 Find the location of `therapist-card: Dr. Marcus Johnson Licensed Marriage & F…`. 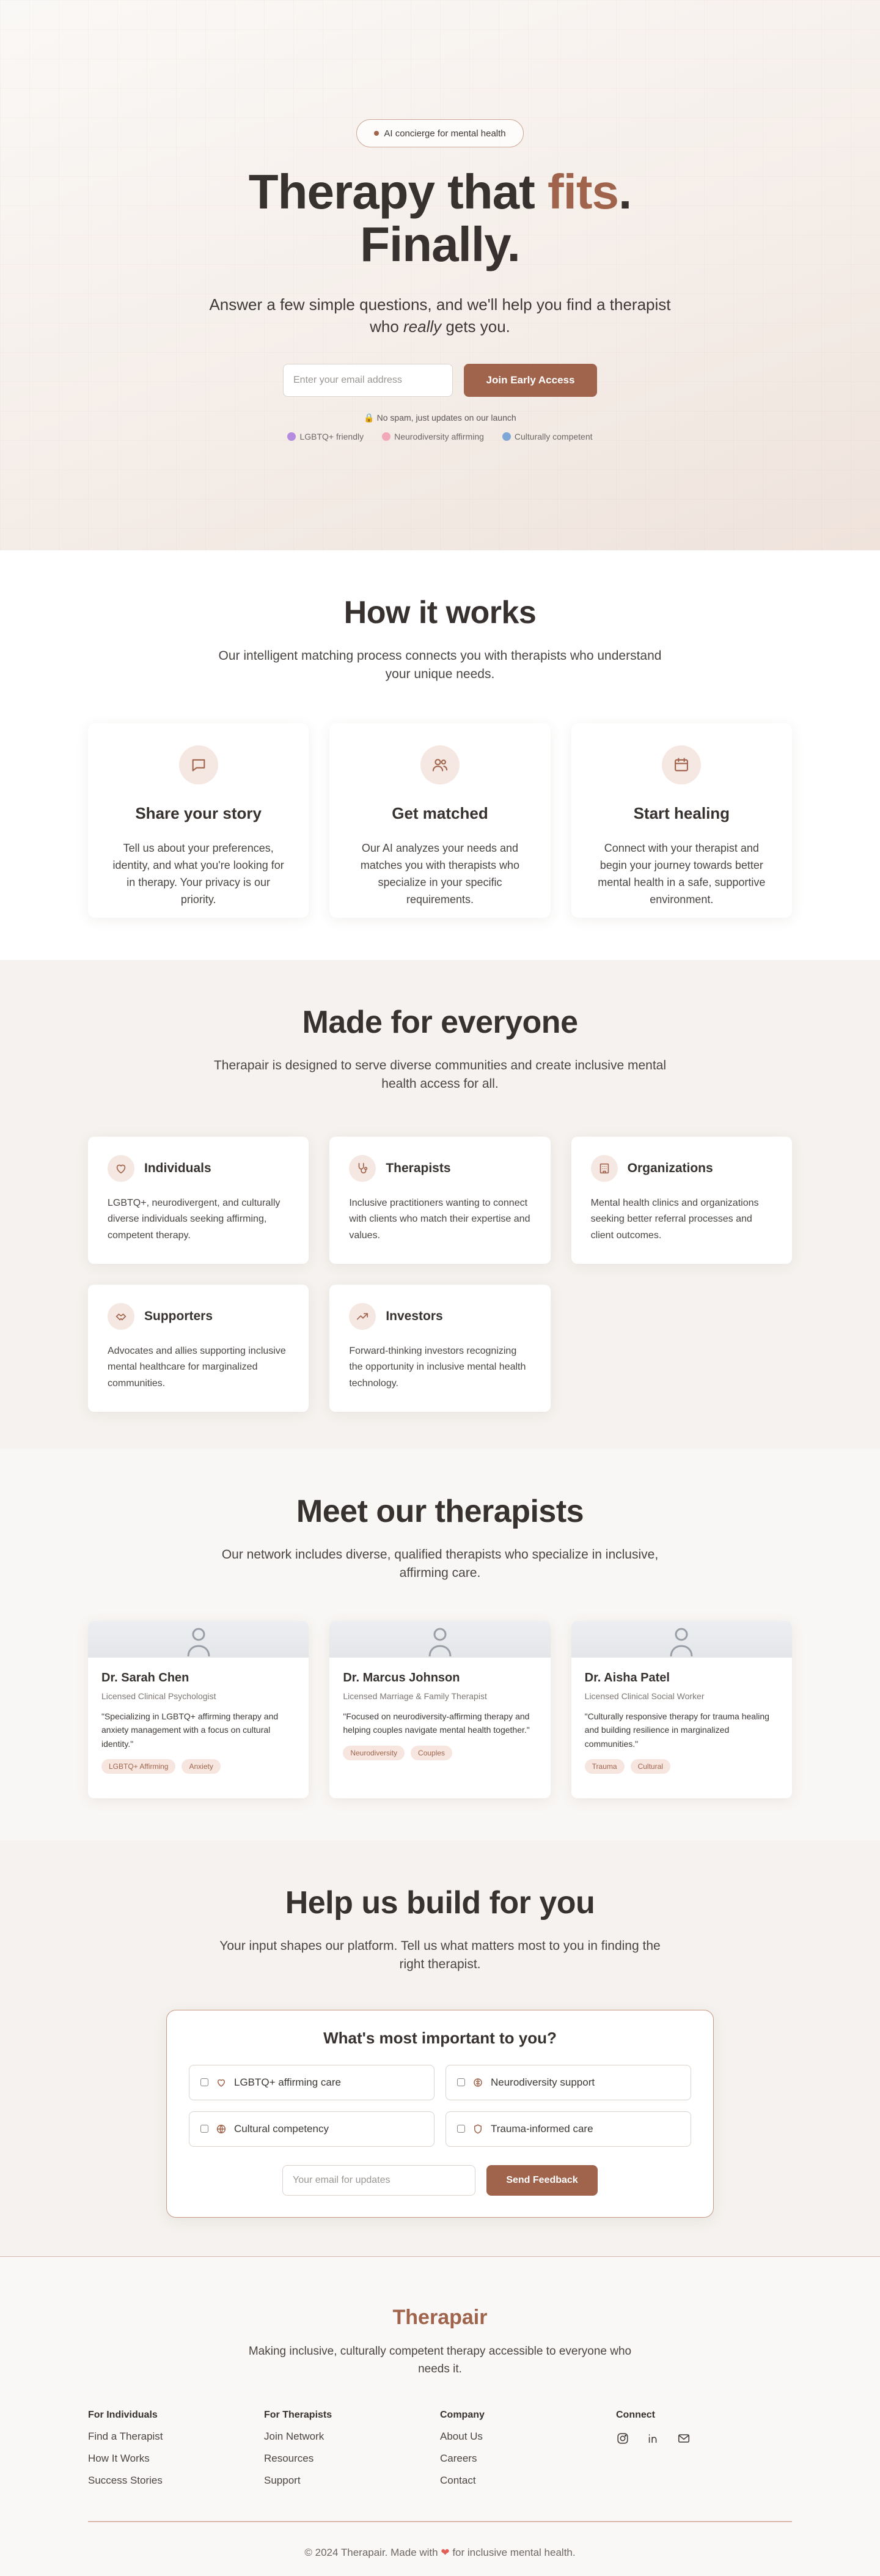

therapist-card: Dr. Marcus Johnson Licensed Marriage & F… is located at coordinates (440, 1709).